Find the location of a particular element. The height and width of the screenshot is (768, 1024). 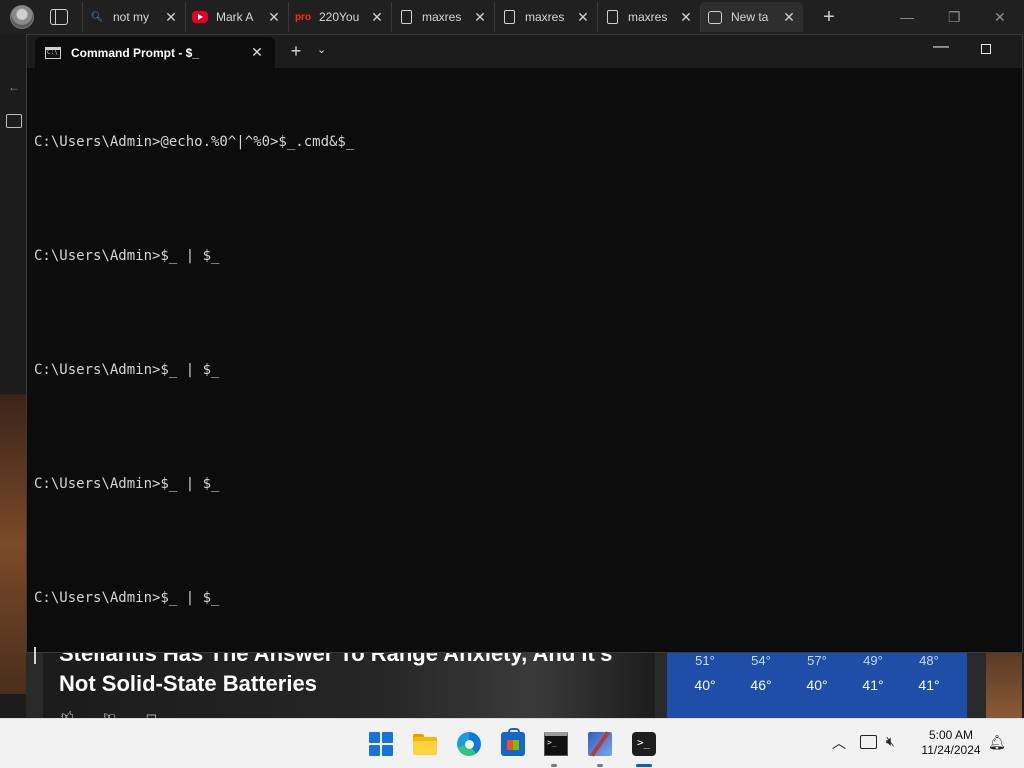

terminal-titlebar: Command Prompt - $_ ✕ + ⌄ — is located at coordinates (524, 51).